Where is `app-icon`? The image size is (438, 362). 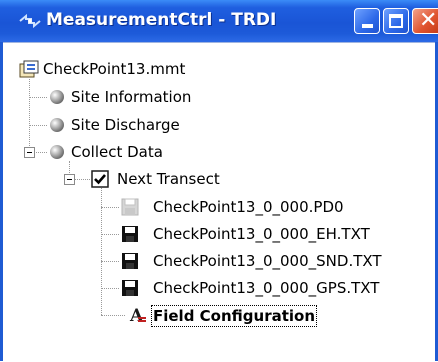
app-icon is located at coordinates (30, 21).